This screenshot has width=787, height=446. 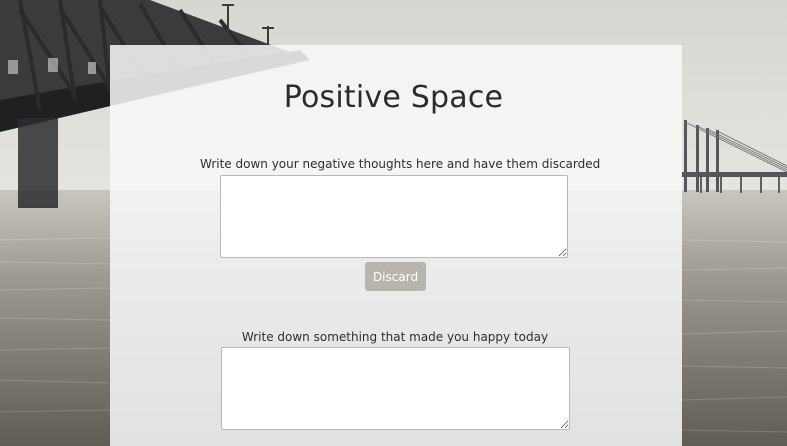 What do you see at coordinates (395, 276) in the screenshot?
I see `discard-button: Discard` at bounding box center [395, 276].